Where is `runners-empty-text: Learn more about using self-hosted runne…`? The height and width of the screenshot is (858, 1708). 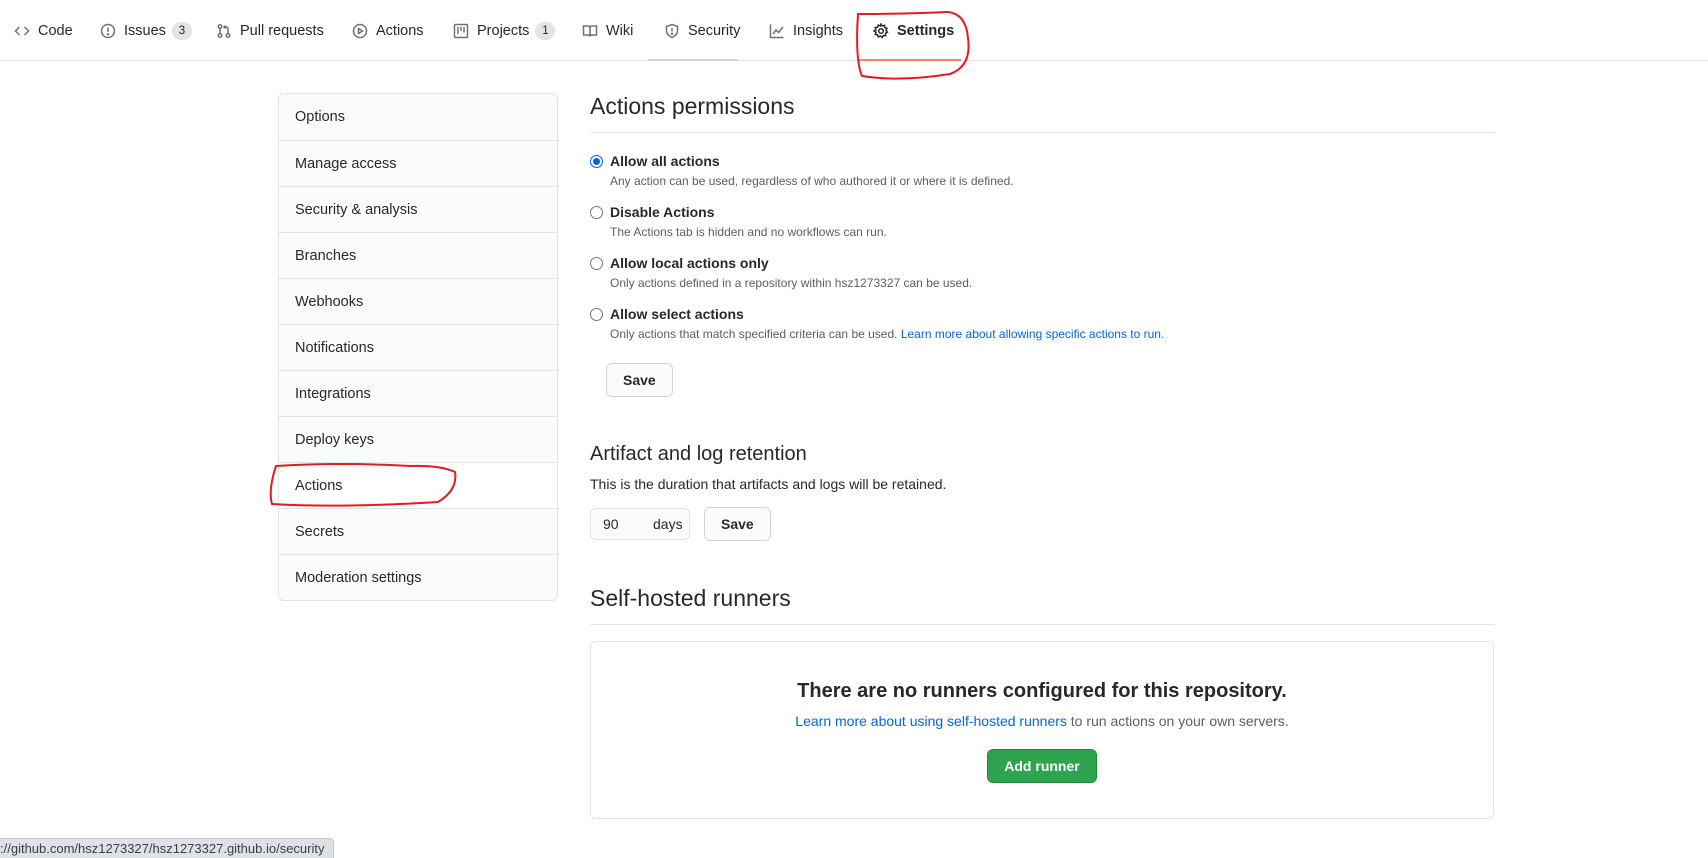
runners-empty-text: Learn more about using self-hosted runne… is located at coordinates (1042, 721).